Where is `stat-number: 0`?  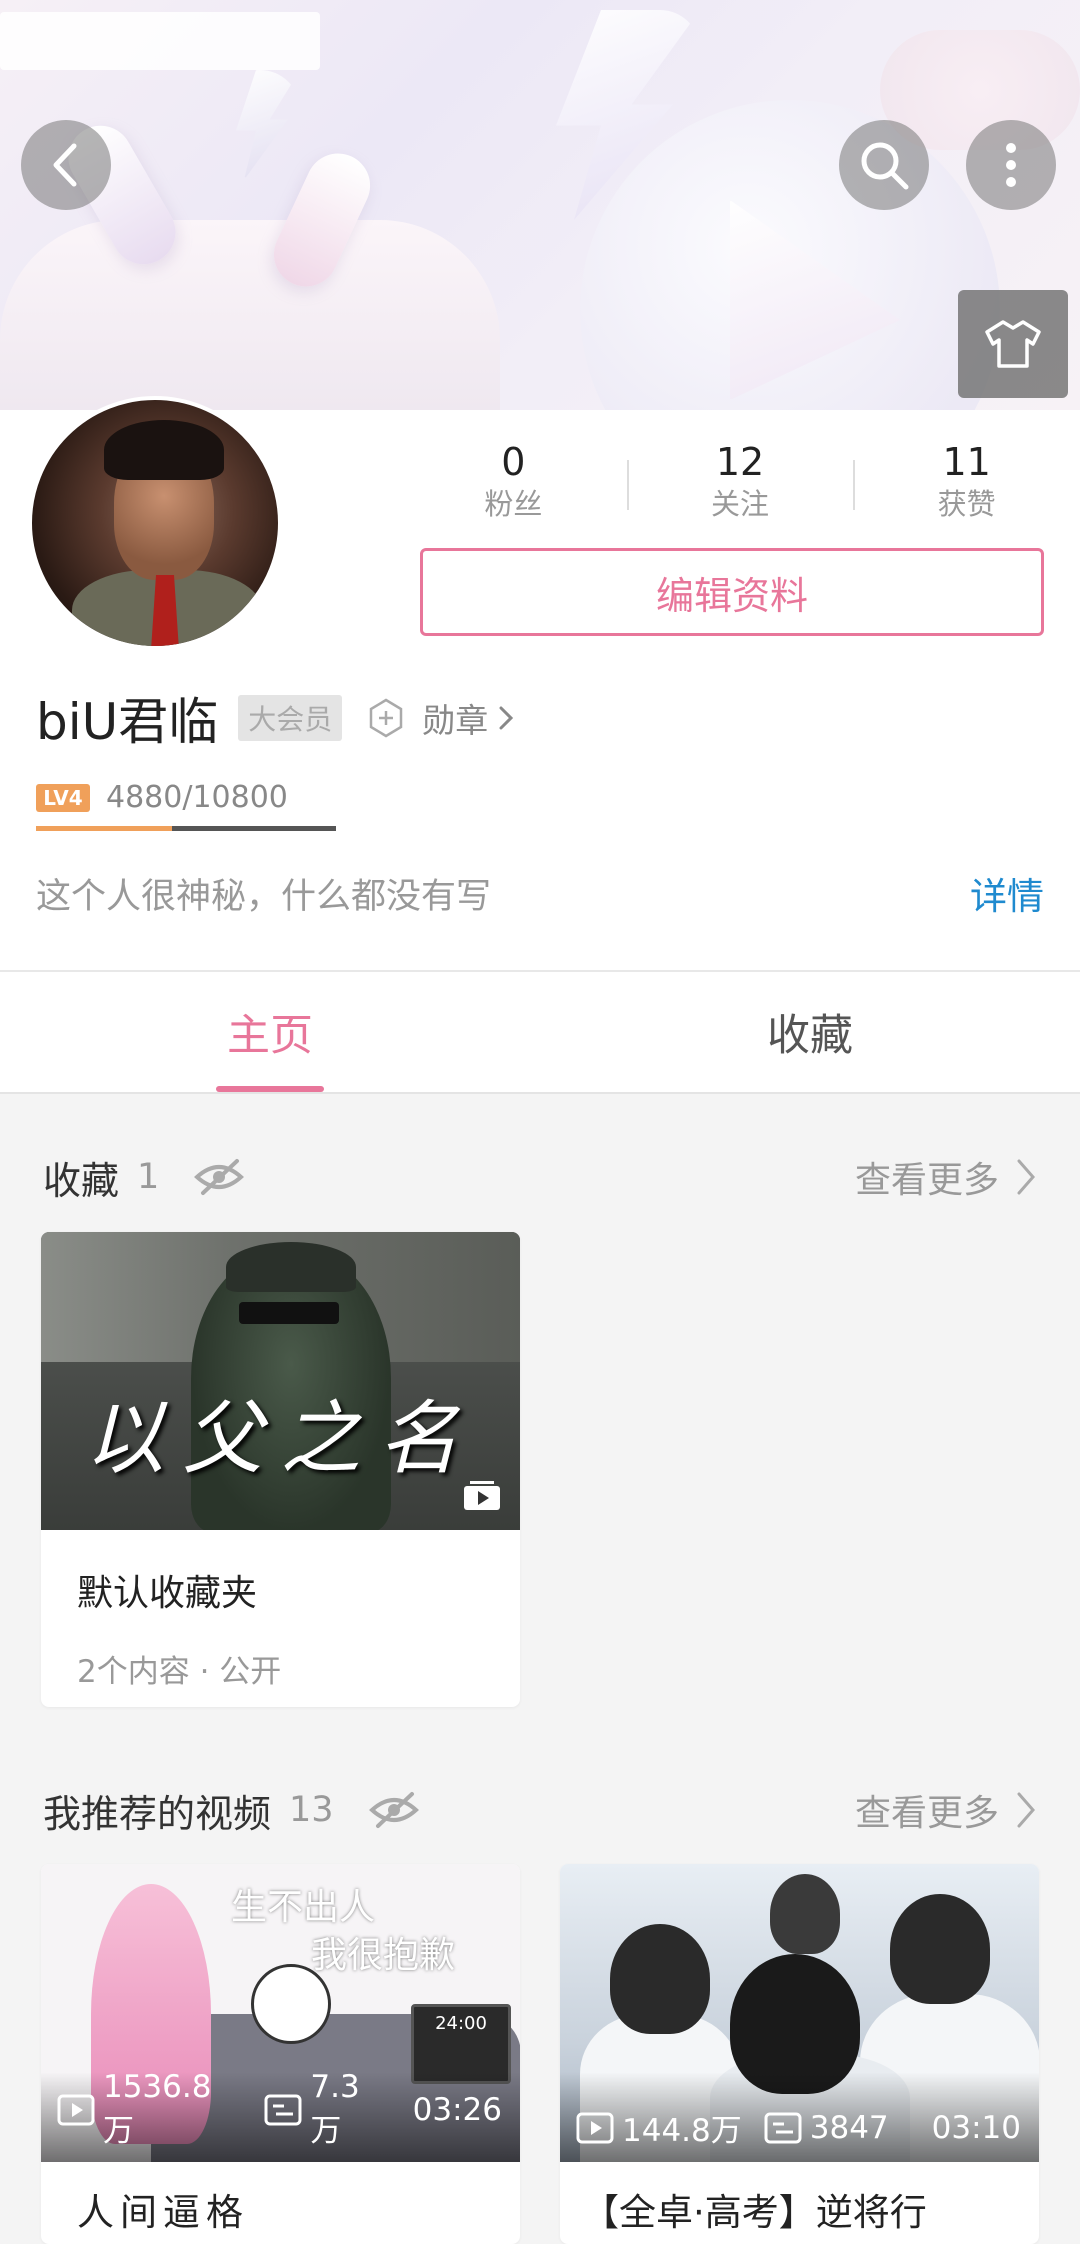
stat-number: 0 is located at coordinates (513, 462).